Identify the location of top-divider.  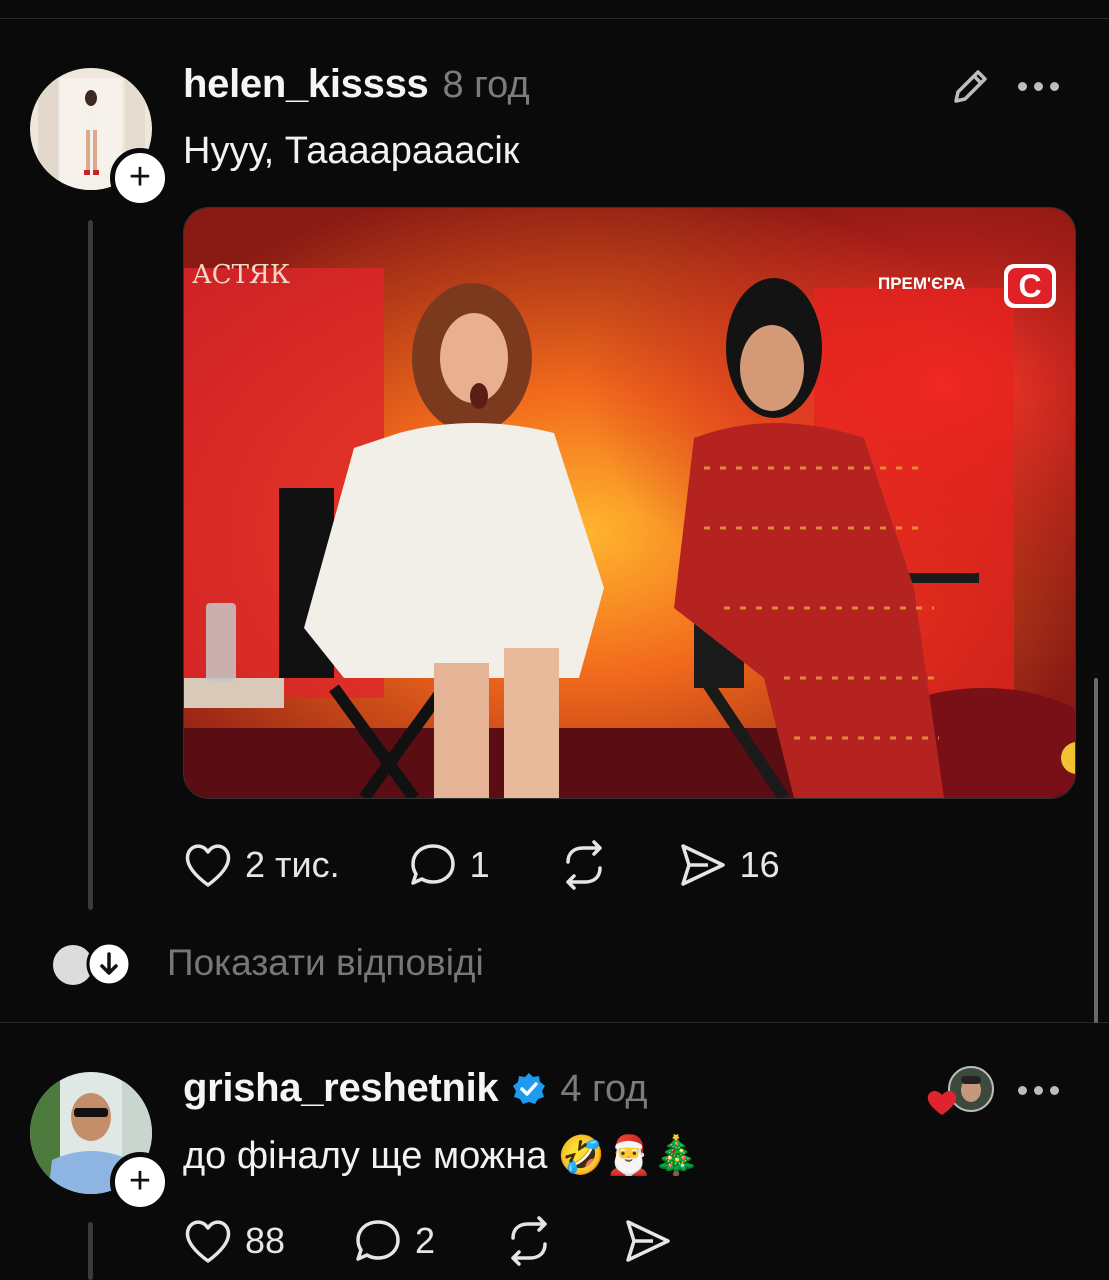
(554, 18).